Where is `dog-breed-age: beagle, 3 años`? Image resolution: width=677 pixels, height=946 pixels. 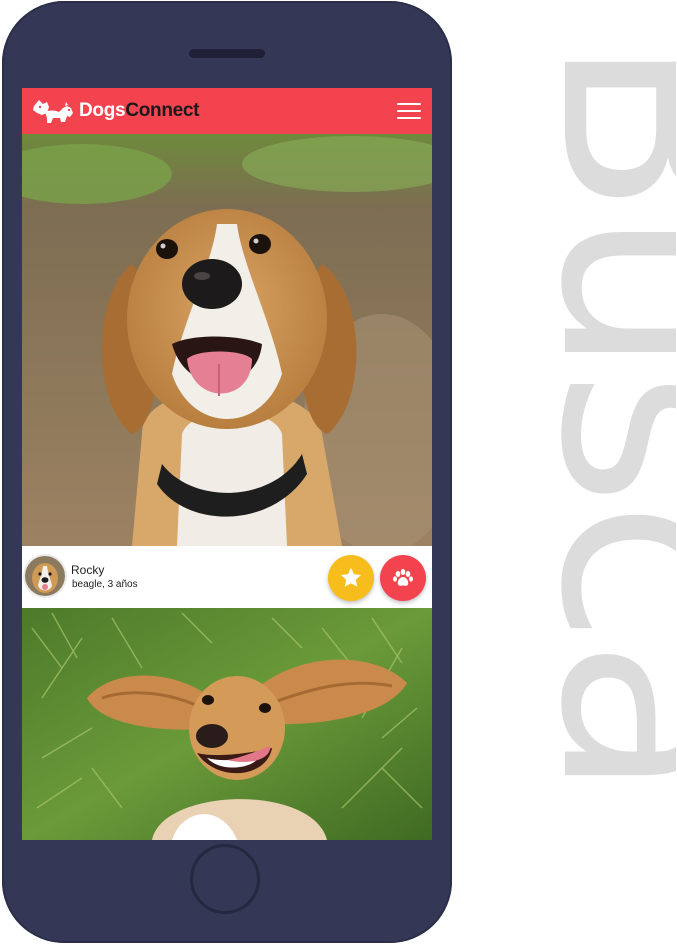 dog-breed-age: beagle, 3 años is located at coordinates (105, 584).